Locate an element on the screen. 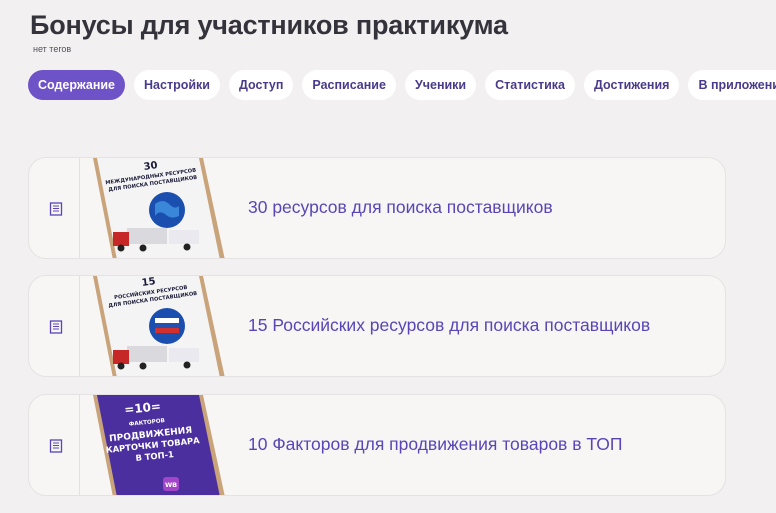 This screenshot has height=513, width=776. page-title: Бонусы для участников практикума is located at coordinates (269, 25).